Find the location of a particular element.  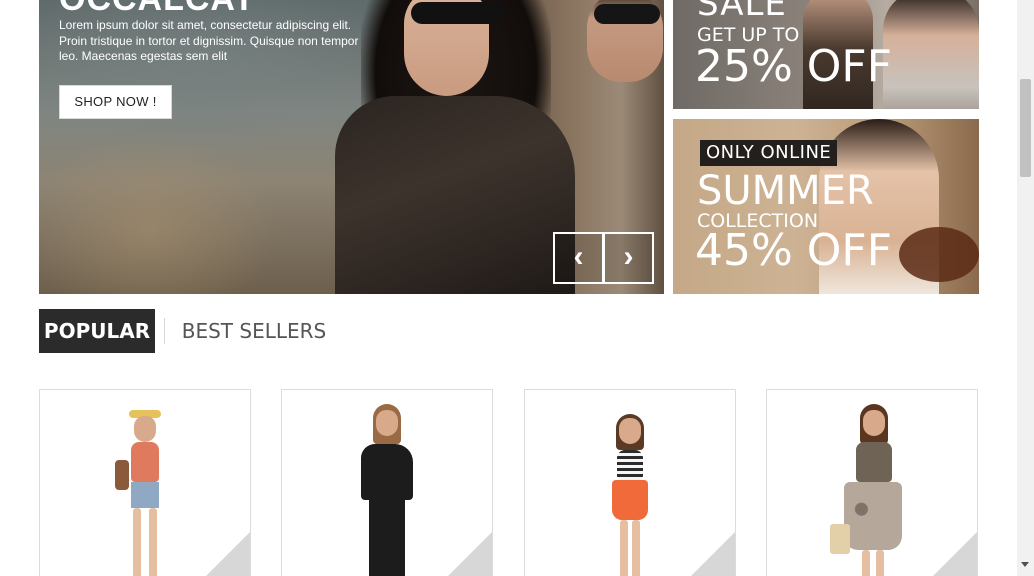

page-scrollbar is located at coordinates (1025, 288).